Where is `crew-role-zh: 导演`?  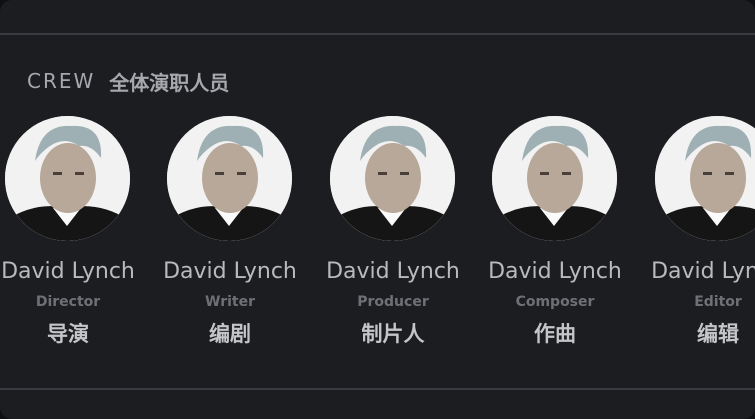
crew-role-zh: 导演 is located at coordinates (68, 334).